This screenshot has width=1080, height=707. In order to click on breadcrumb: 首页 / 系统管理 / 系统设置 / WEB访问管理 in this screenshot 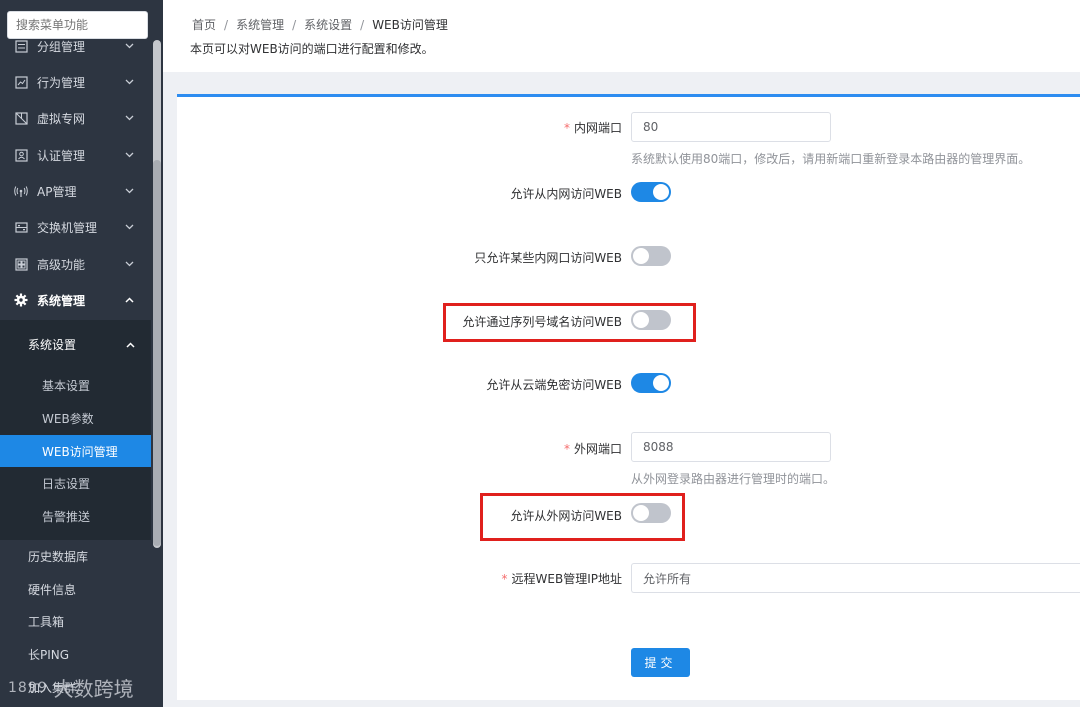, I will do `click(320, 24)`.